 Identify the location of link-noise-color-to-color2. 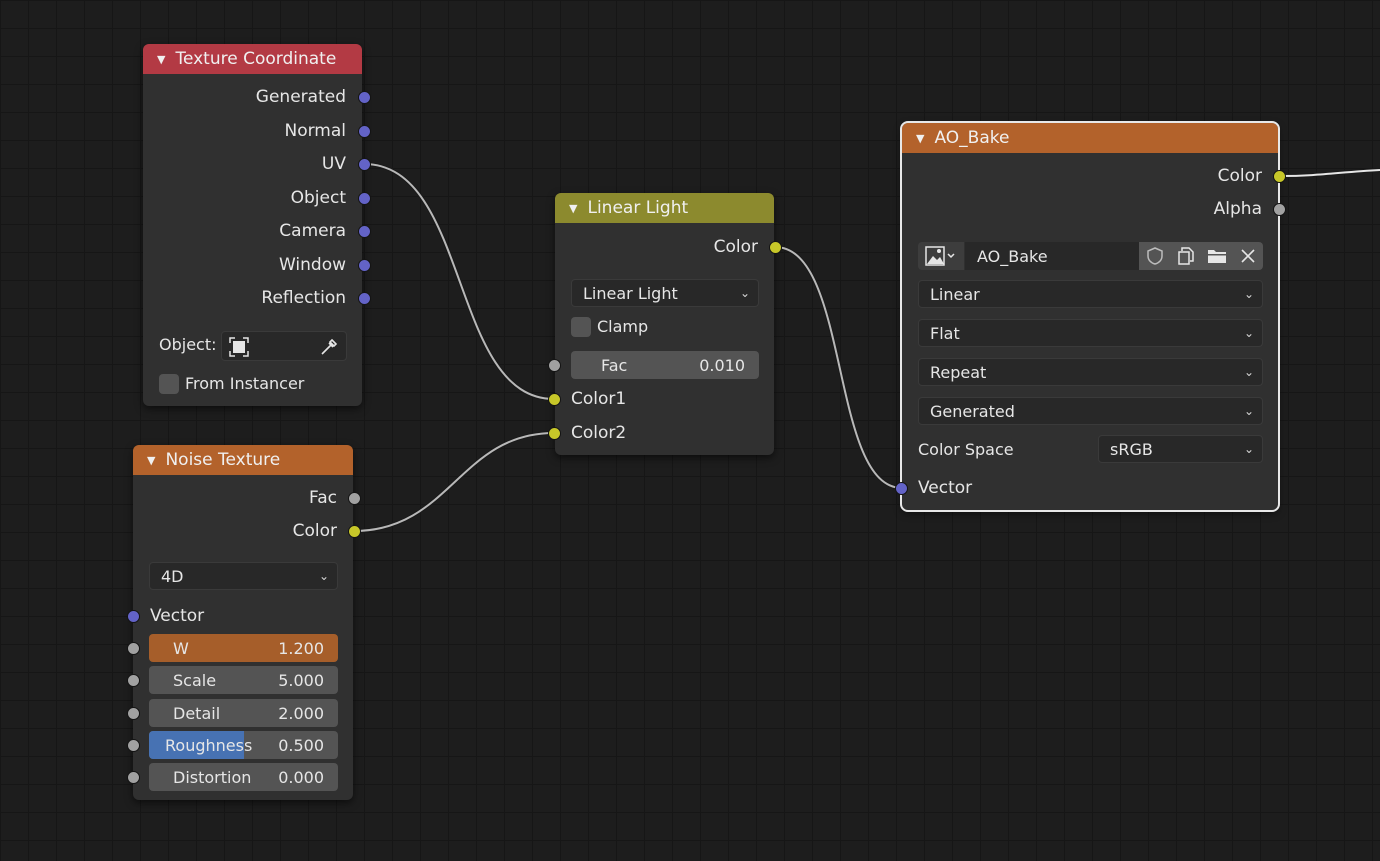
(454, 482).